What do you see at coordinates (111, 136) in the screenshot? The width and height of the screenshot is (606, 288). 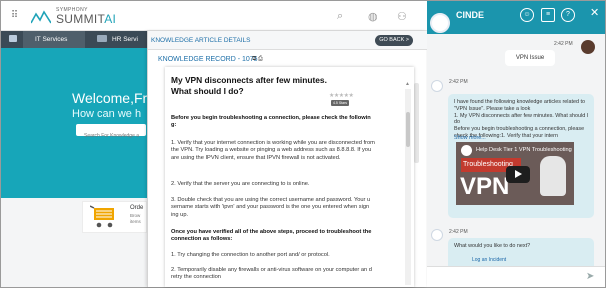 I see `knowledge-search-input` at bounding box center [111, 136].